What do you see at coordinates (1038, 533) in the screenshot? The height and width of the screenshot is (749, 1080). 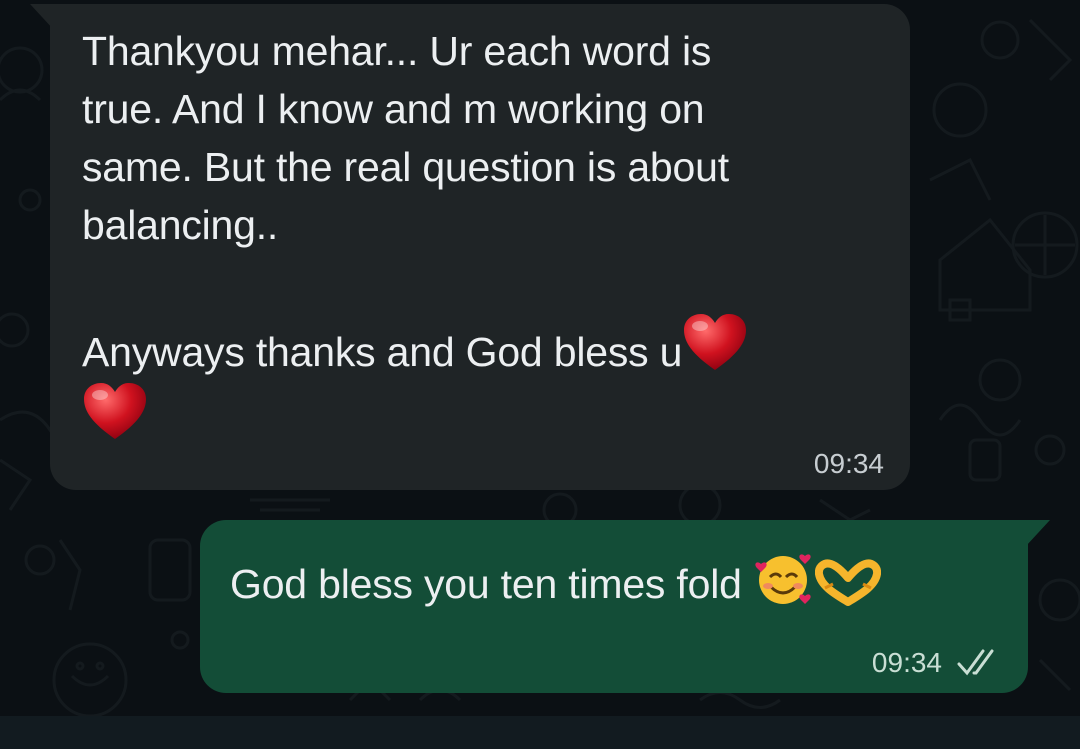 I see `outgoing-bubble-tail` at bounding box center [1038, 533].